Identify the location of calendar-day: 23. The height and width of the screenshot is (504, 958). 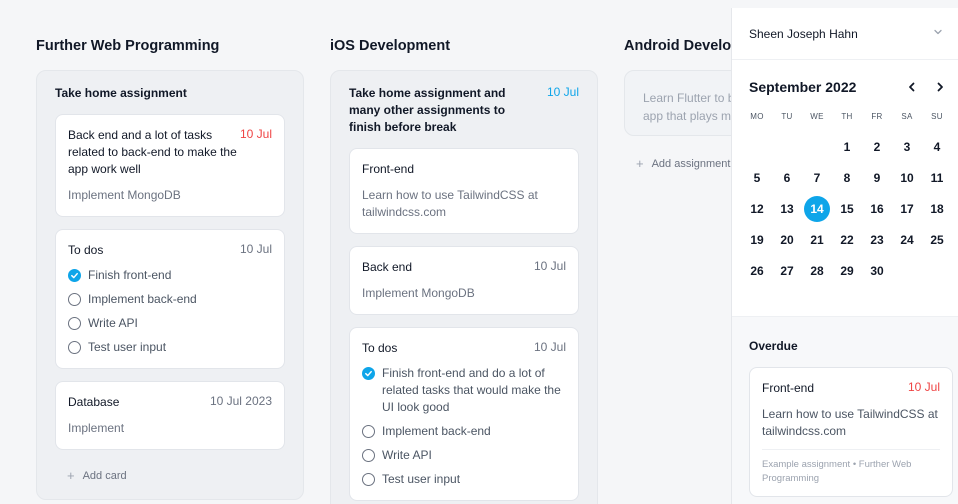
(877, 240).